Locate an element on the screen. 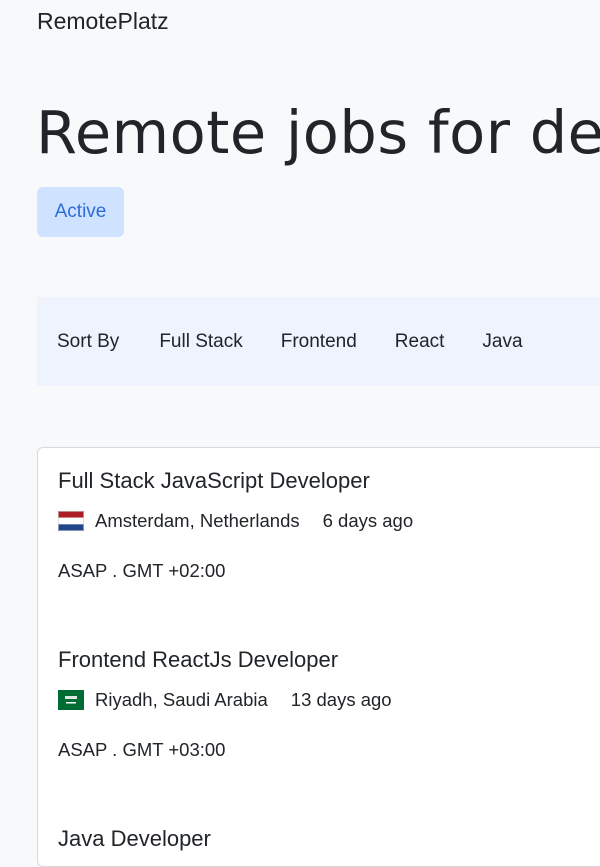 The image size is (600, 867). sort-filter-bar: Sort By Full Stack Frontend React Java is located at coordinates (318, 341).